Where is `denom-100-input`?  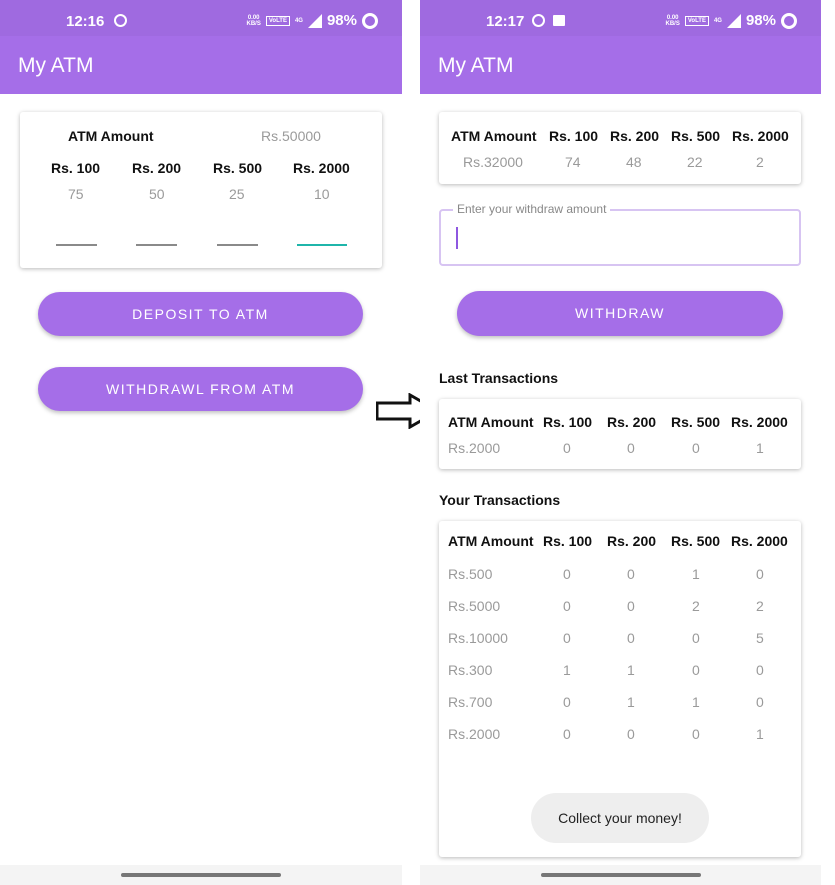 denom-100-input is located at coordinates (76, 245).